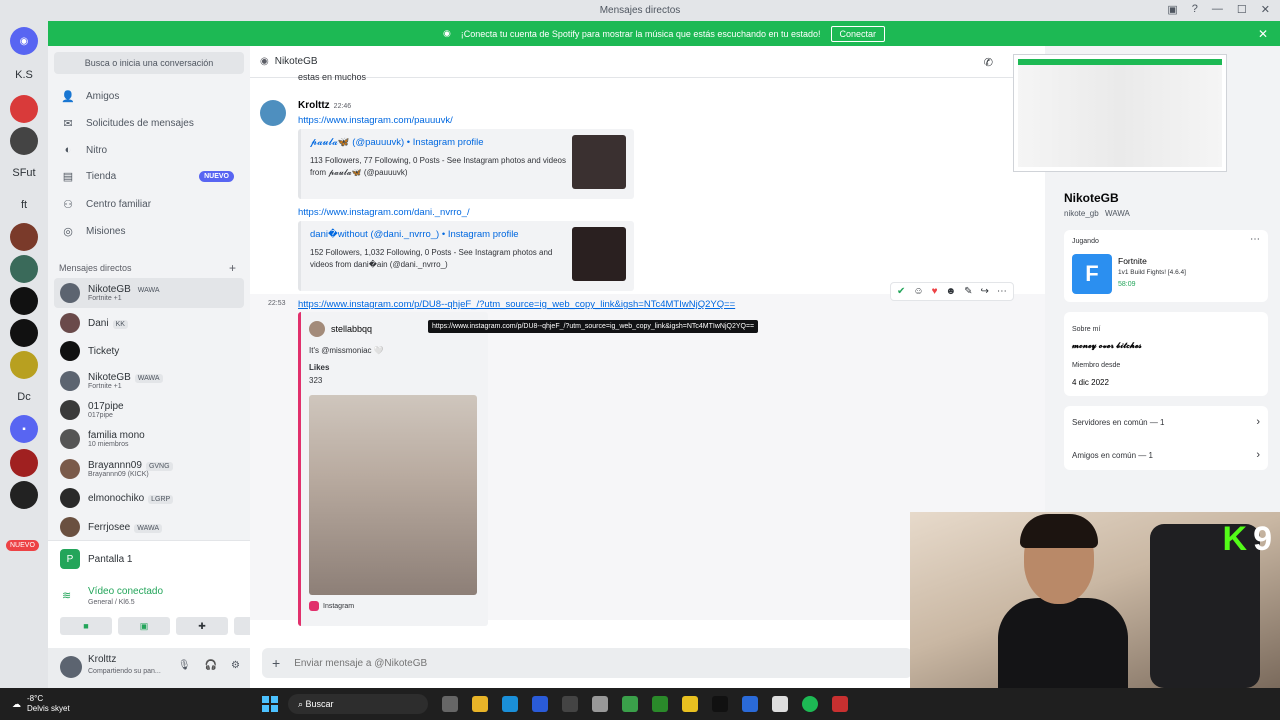  What do you see at coordinates (540, 704) in the screenshot?
I see `vscode-icon` at bounding box center [540, 704].